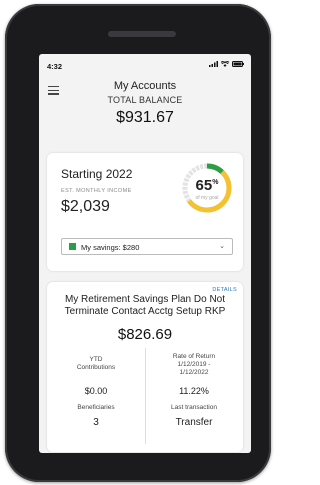  Describe the element at coordinates (222, 246) in the screenshot. I see `chevron-down-icon: ⌄` at that location.